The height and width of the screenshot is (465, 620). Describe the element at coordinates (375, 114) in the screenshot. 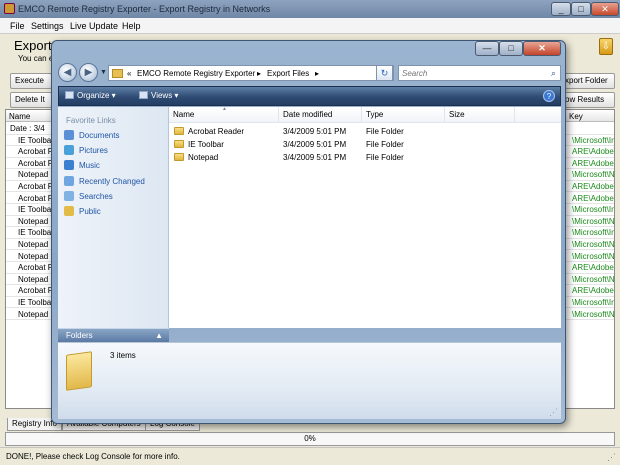

I see `col-type-label: Type` at that location.